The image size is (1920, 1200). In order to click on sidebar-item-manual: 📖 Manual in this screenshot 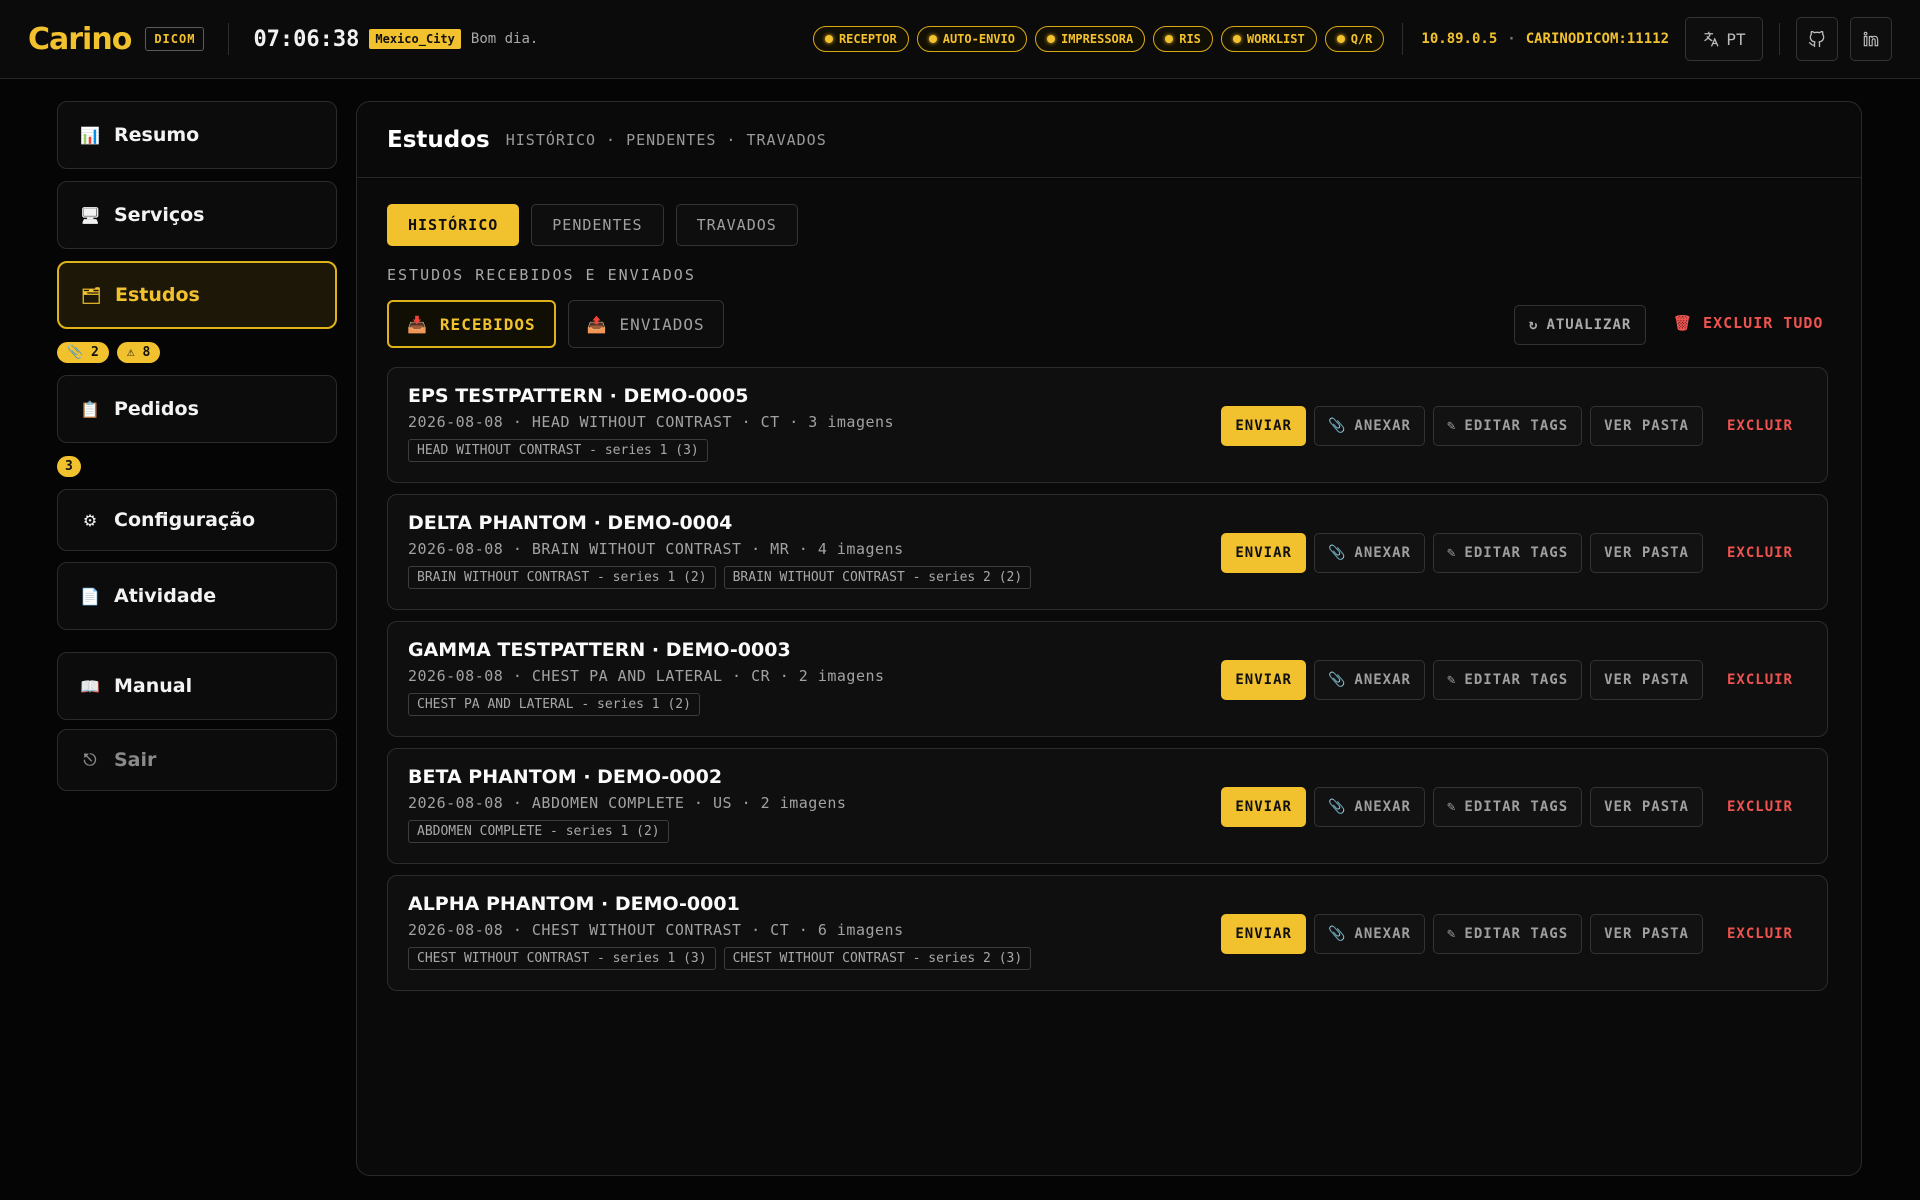, I will do `click(197, 686)`.